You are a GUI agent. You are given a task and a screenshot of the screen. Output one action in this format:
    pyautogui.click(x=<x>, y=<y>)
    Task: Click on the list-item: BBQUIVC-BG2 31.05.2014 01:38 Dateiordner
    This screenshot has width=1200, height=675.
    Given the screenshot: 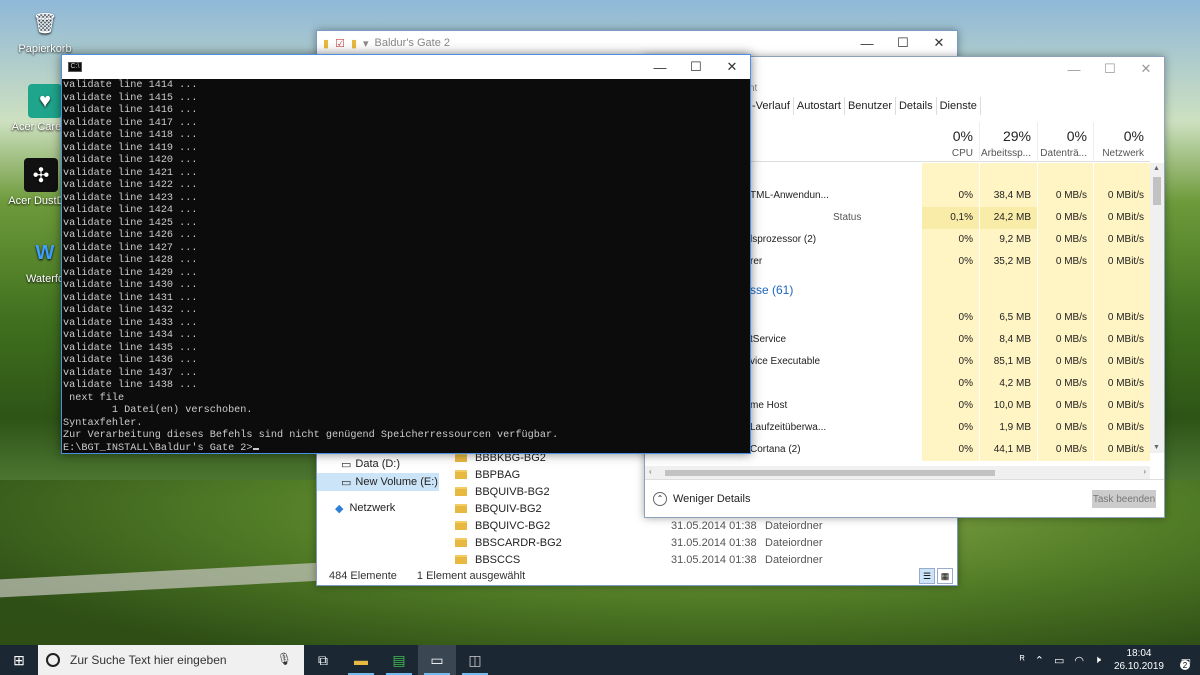 What is the action you would take?
    pyautogui.click(x=700, y=525)
    